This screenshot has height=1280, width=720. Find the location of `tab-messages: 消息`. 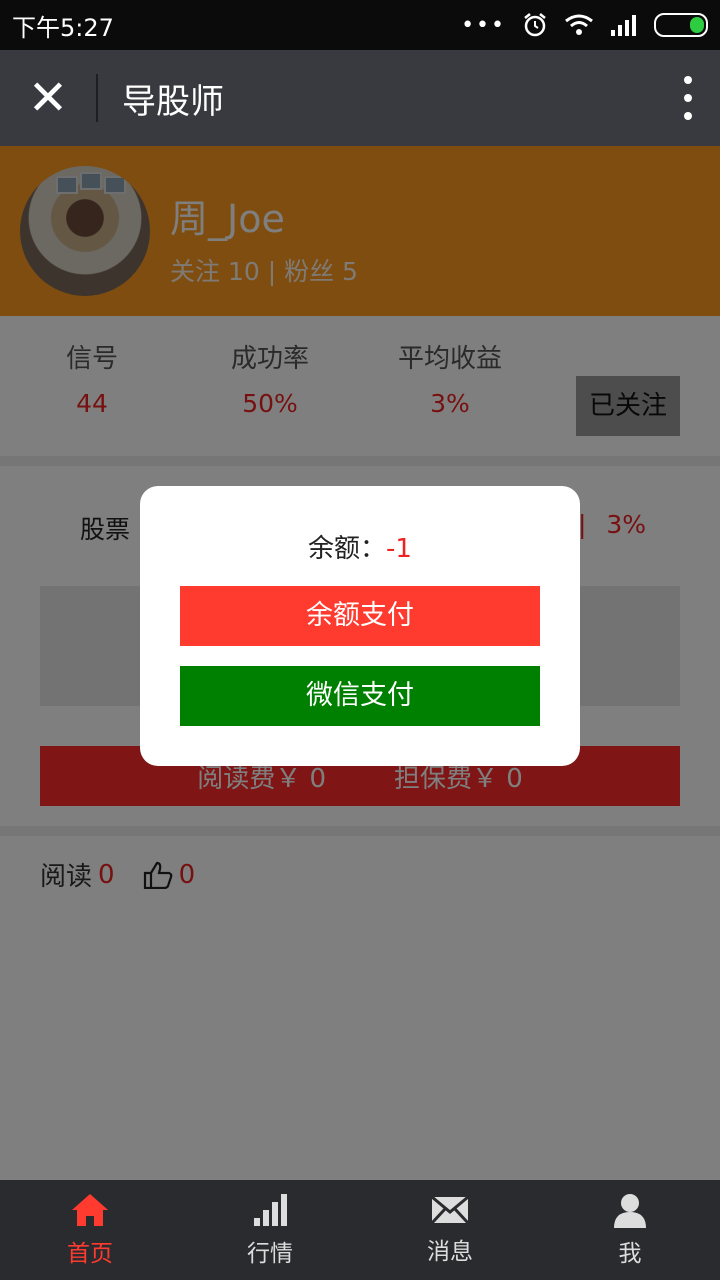

tab-messages: 消息 is located at coordinates (450, 1230).